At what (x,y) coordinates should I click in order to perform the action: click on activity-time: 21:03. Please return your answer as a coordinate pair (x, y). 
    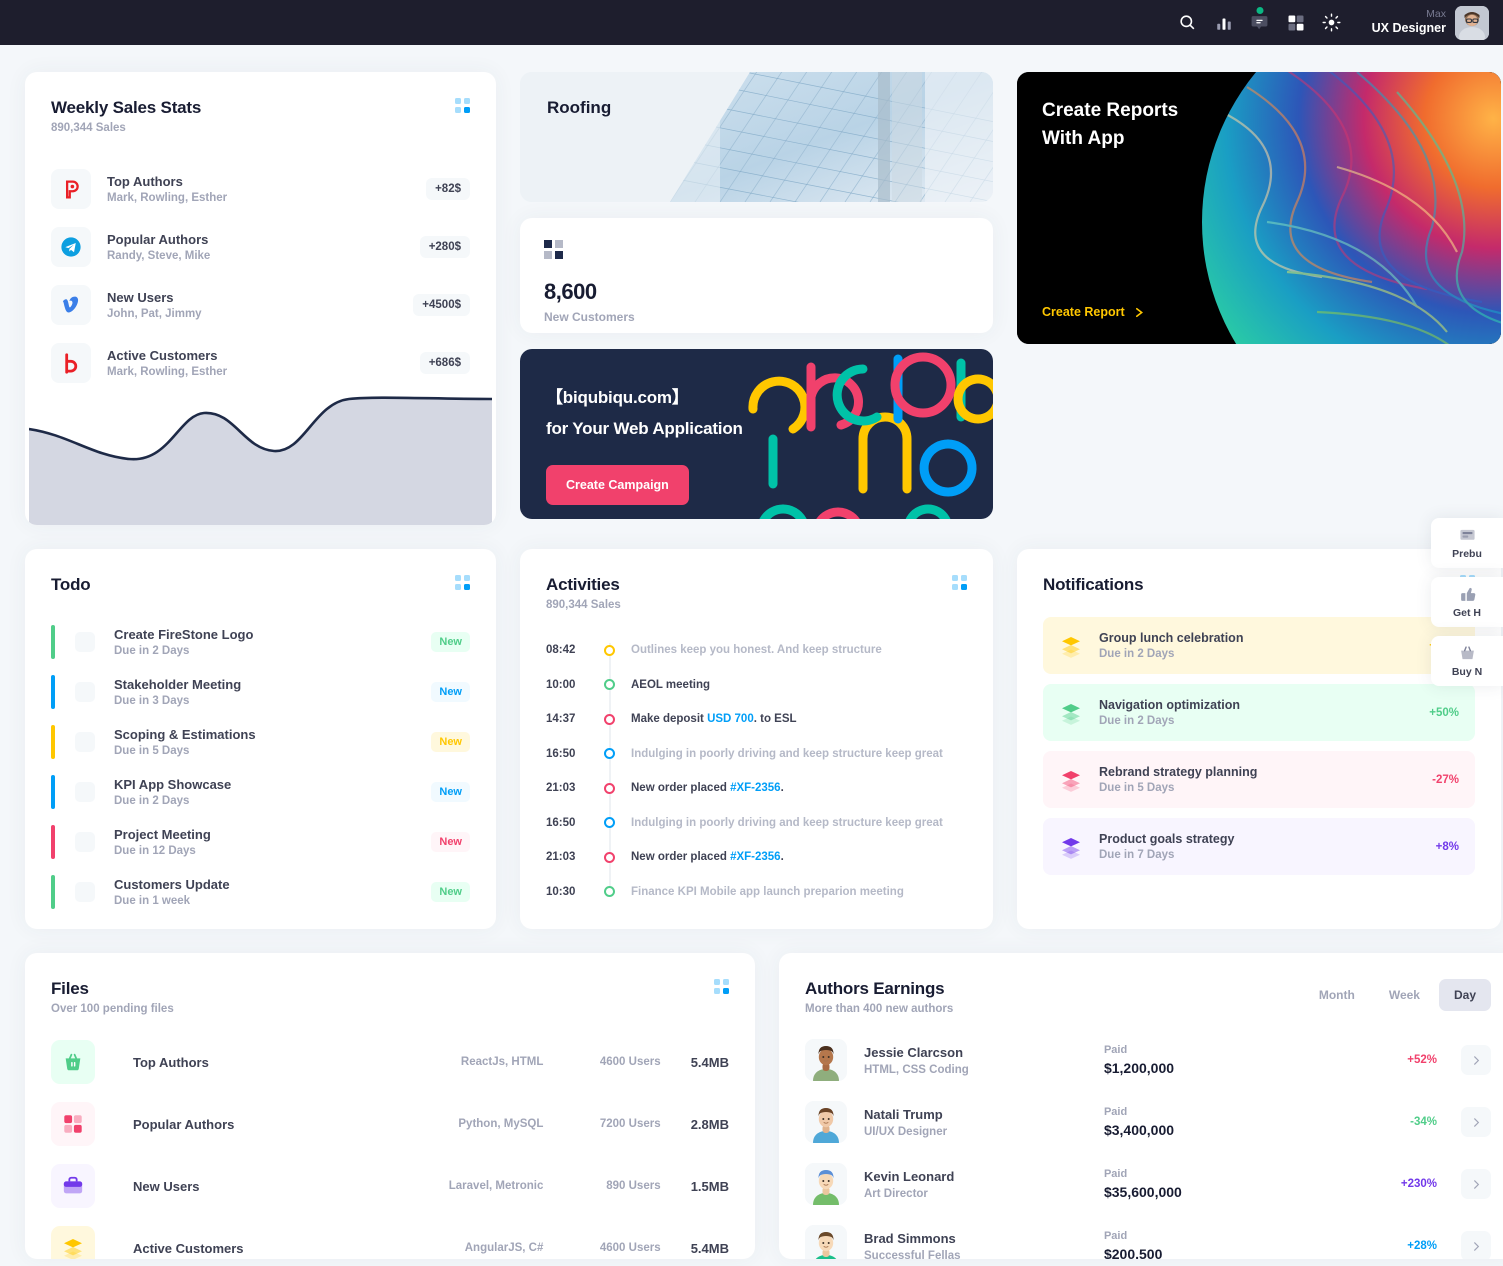
    Looking at the image, I should click on (561, 788).